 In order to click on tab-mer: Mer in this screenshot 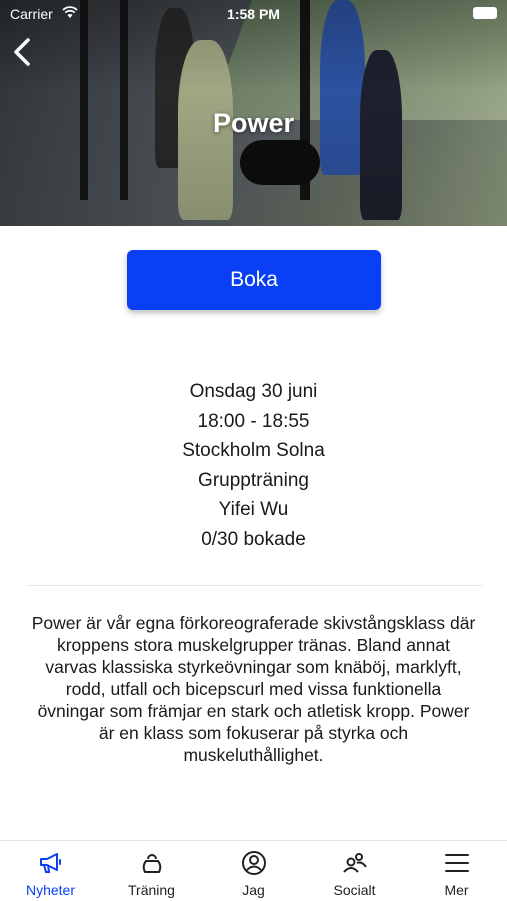, I will do `click(456, 871)`.